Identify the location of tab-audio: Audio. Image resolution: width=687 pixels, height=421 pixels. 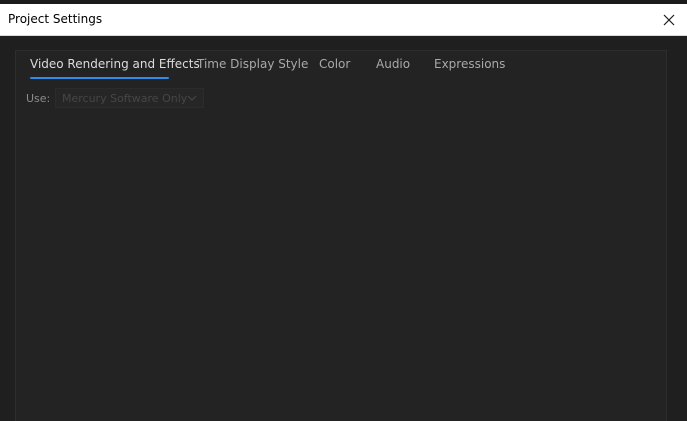
(393, 64).